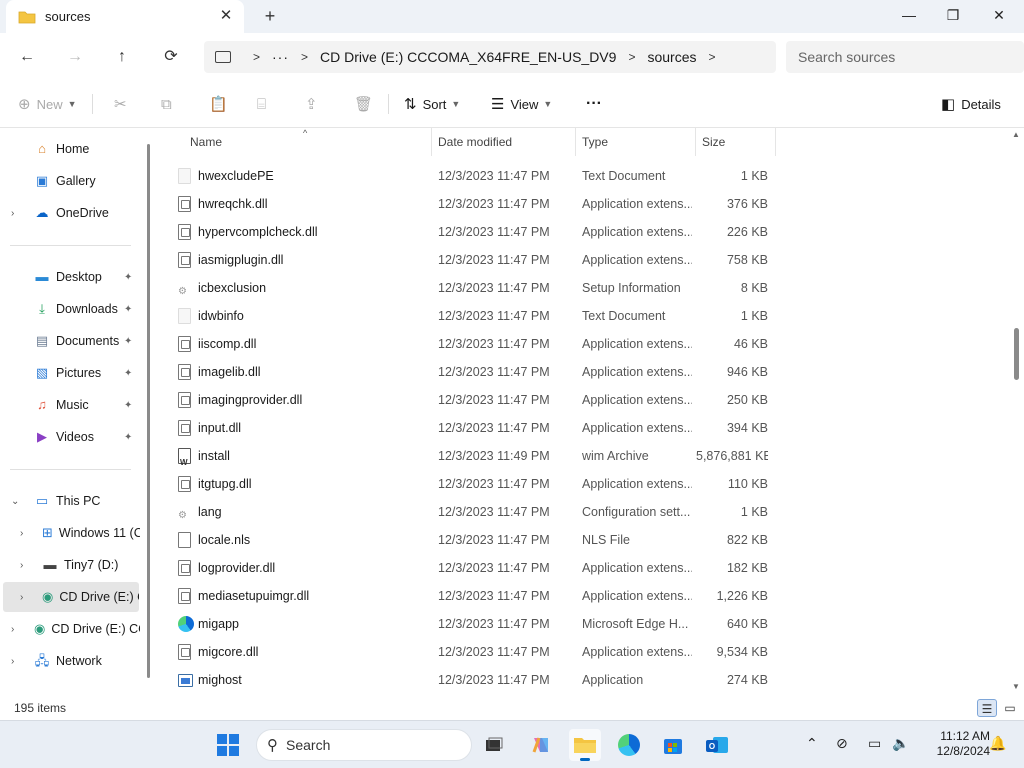 The height and width of the screenshot is (768, 1024). Describe the element at coordinates (812, 743) in the screenshot. I see `chevron-up-icon: ⌃` at that location.